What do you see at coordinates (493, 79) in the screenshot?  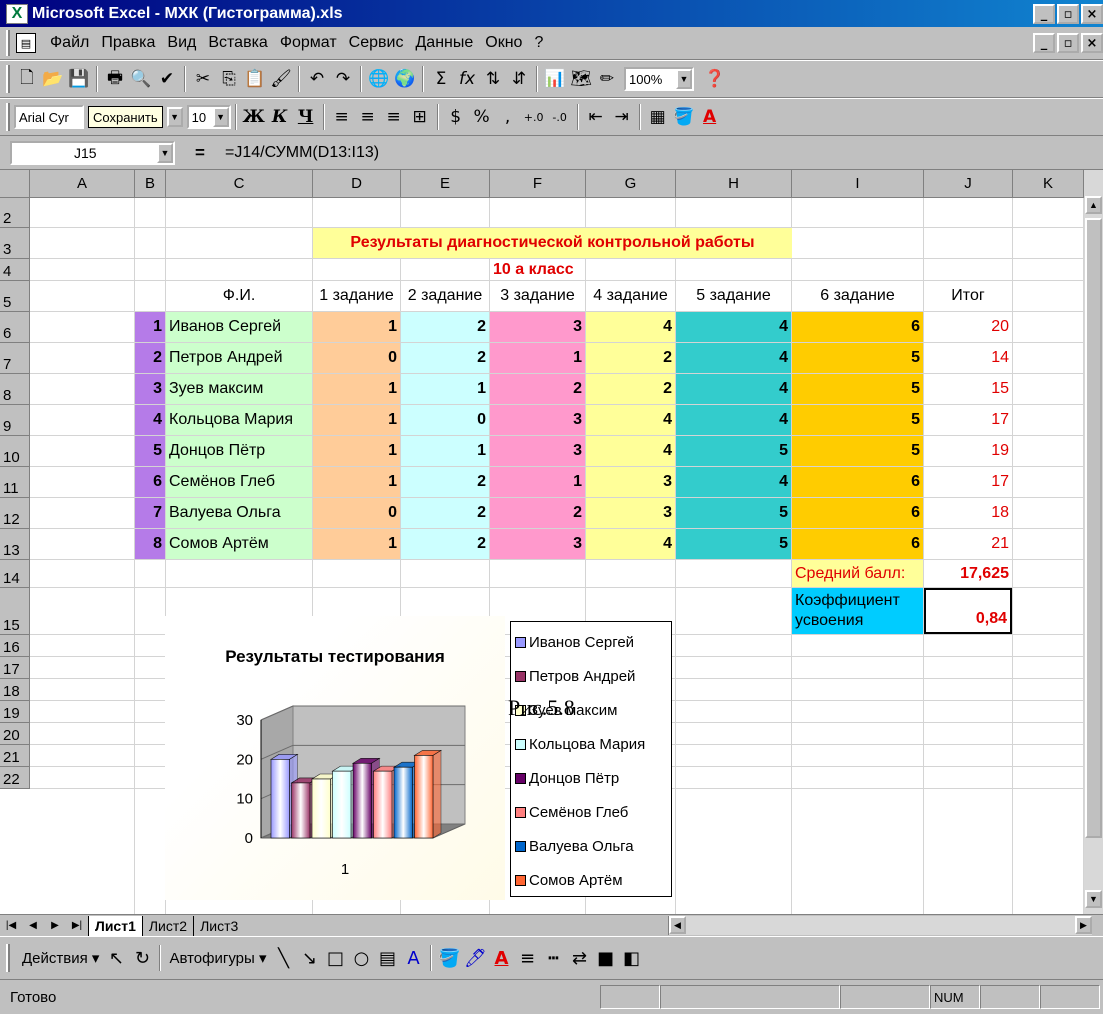 I see `sort-ascending-icon: ⇅` at bounding box center [493, 79].